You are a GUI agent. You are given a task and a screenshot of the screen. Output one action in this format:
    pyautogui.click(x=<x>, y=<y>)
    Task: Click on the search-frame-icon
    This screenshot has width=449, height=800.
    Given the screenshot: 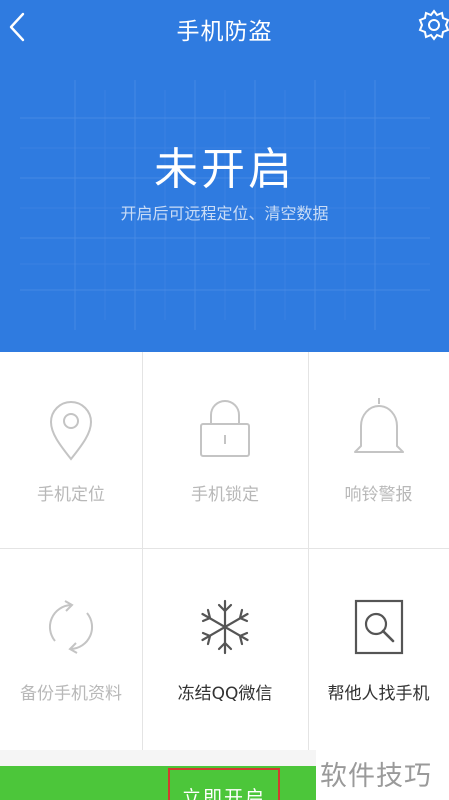 What is the action you would take?
    pyautogui.click(x=378, y=627)
    